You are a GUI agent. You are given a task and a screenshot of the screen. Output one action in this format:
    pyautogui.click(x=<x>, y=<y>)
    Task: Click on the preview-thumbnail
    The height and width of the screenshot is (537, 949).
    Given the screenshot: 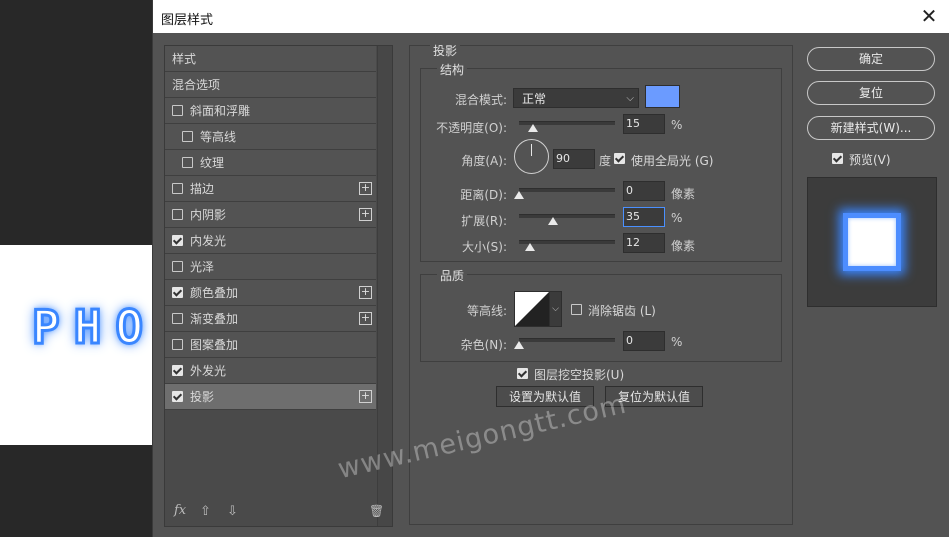 What is the action you would take?
    pyautogui.click(x=872, y=242)
    